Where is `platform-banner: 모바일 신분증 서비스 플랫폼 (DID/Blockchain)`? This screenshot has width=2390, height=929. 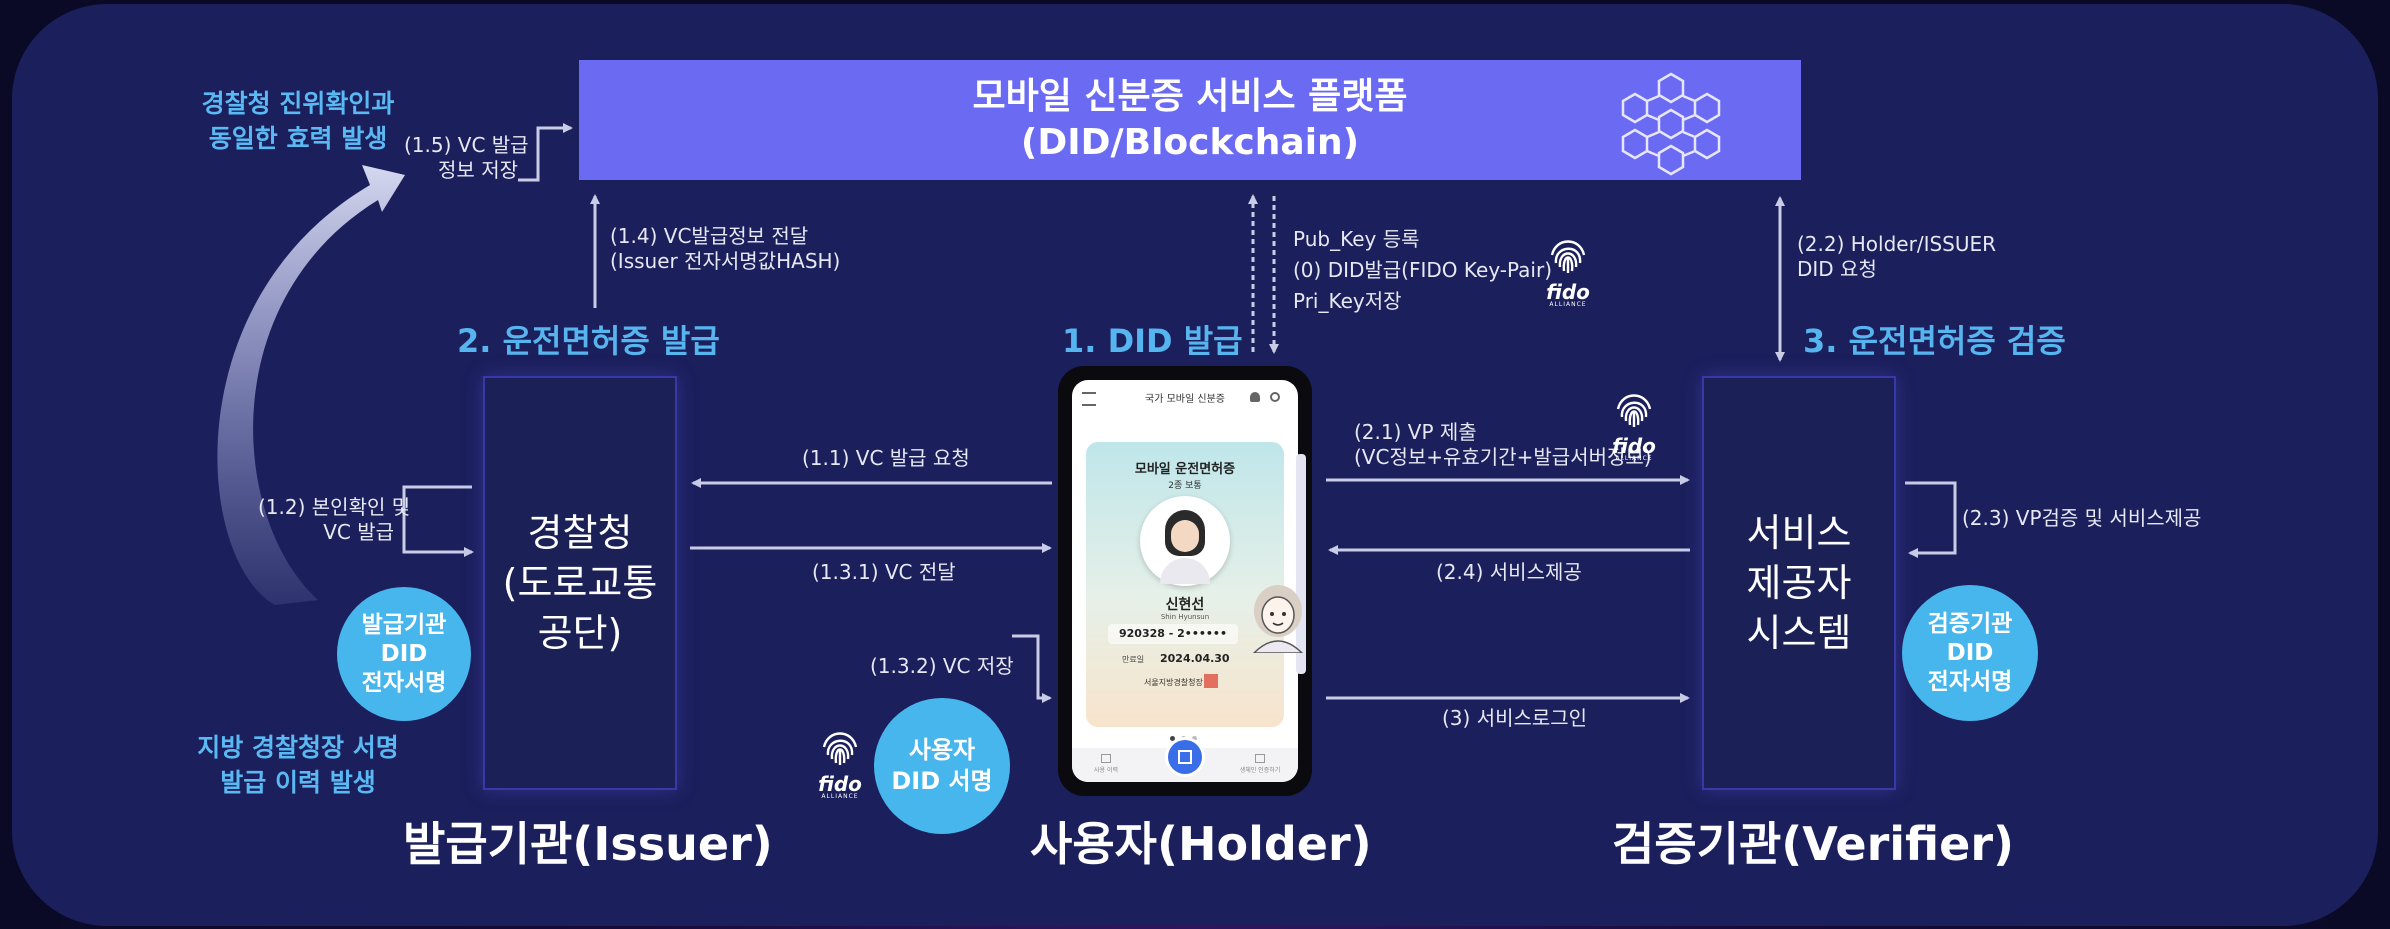
platform-banner: 모바일 신분증 서비스 플랫폼 (DID/Blockchain) is located at coordinates (1190, 120).